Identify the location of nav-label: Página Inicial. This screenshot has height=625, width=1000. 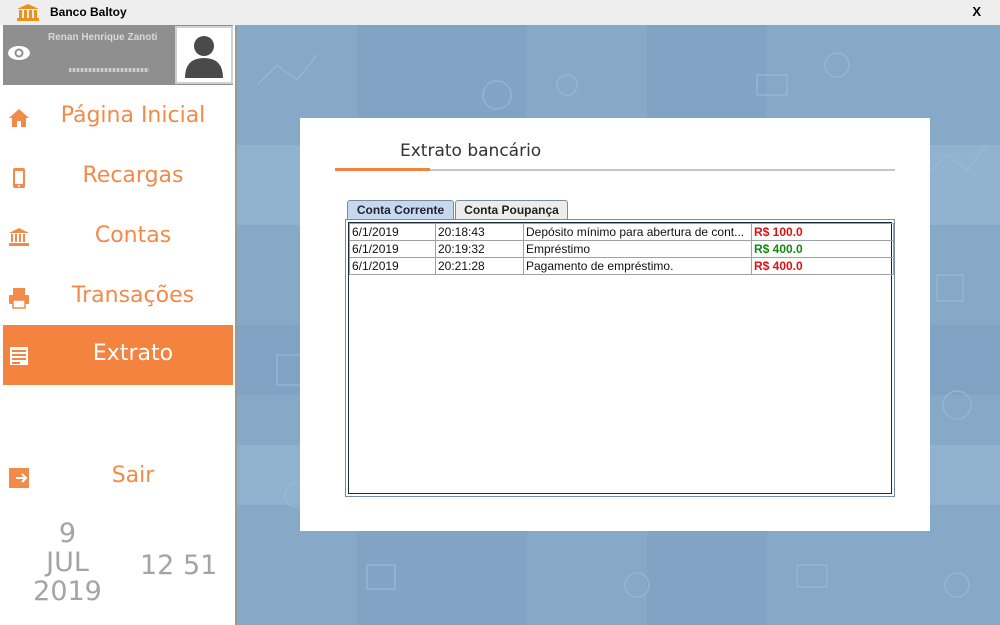
(133, 115).